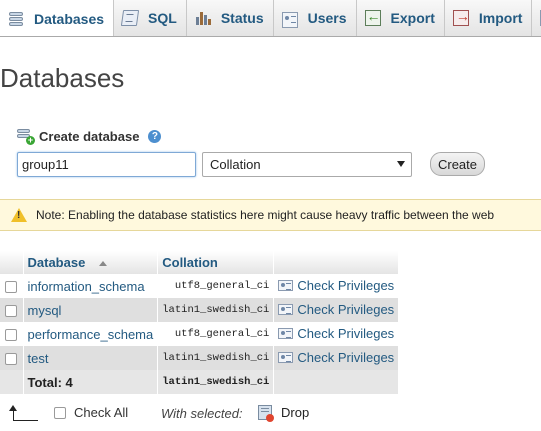  I want to click on with-selected-label: With selected:, so click(202, 413).